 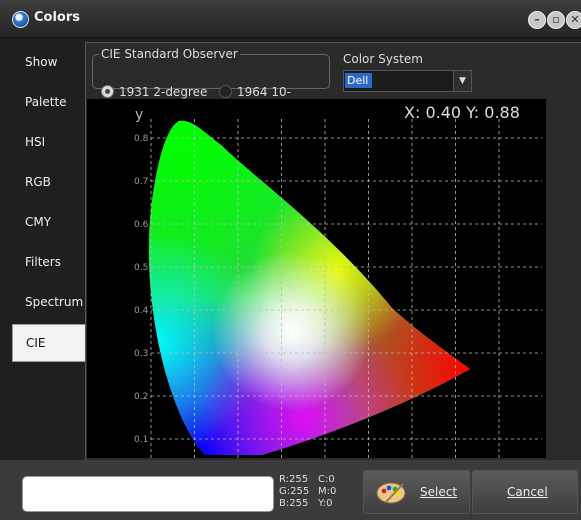 I want to click on y-tick-label: 0.3, so click(x=141, y=354).